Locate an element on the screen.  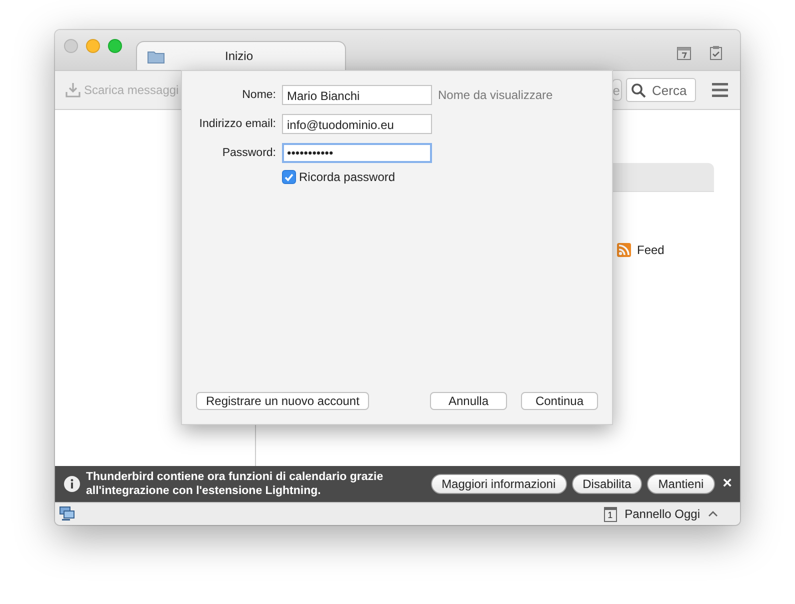
caret-icon is located at coordinates (713, 514).